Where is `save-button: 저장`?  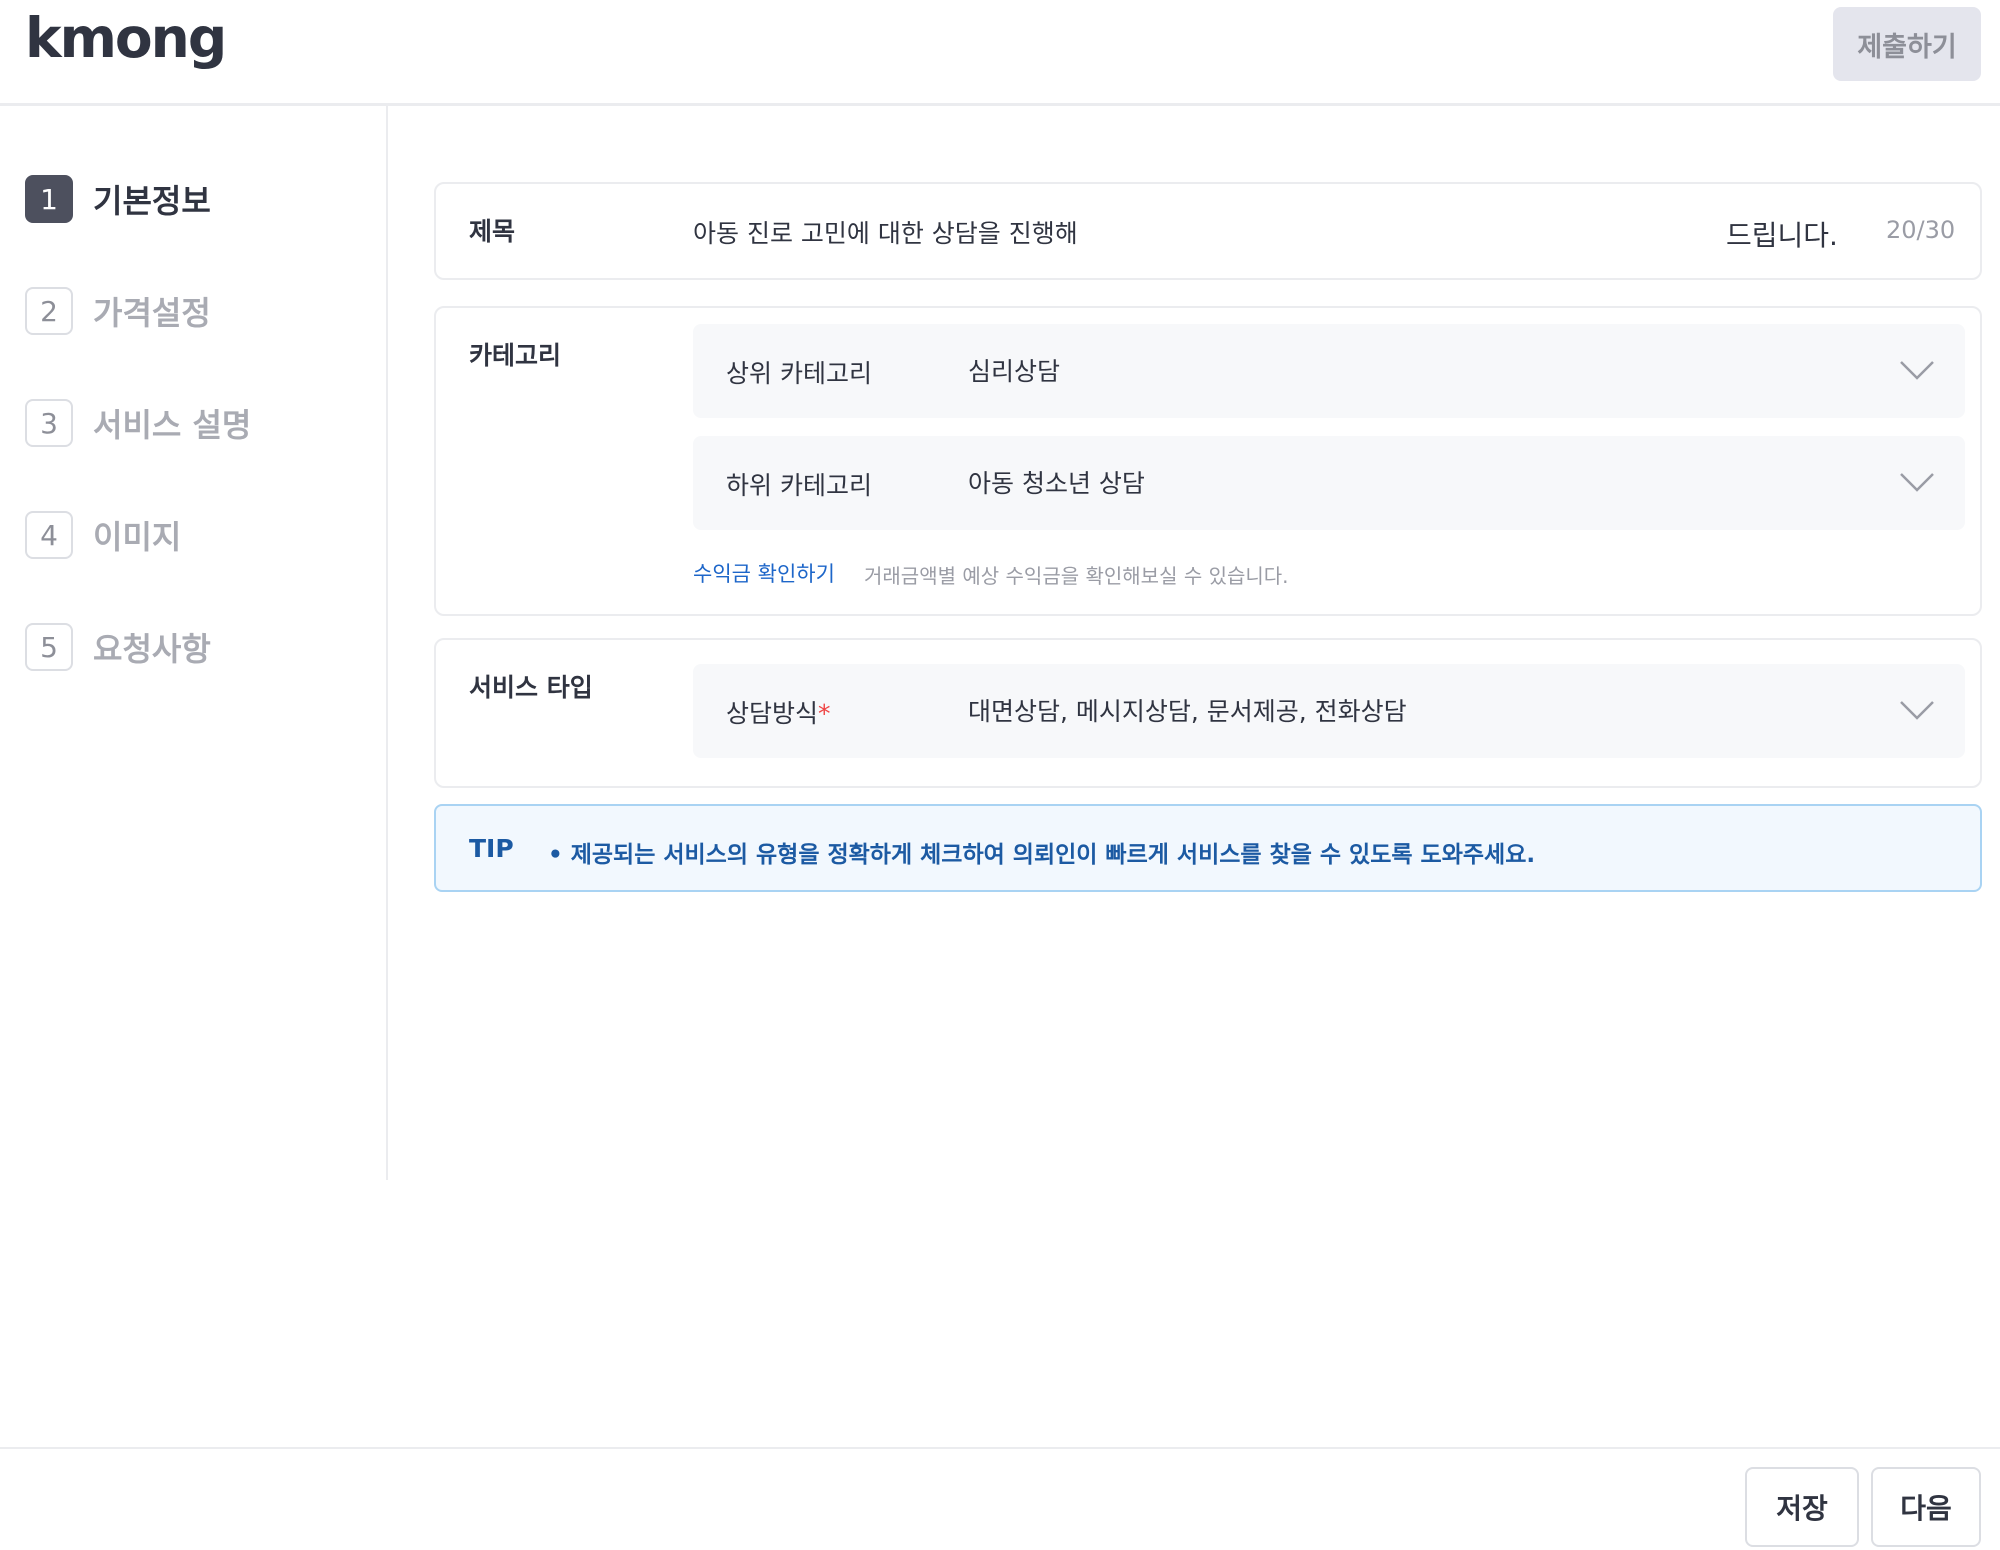 save-button: 저장 is located at coordinates (1802, 1507).